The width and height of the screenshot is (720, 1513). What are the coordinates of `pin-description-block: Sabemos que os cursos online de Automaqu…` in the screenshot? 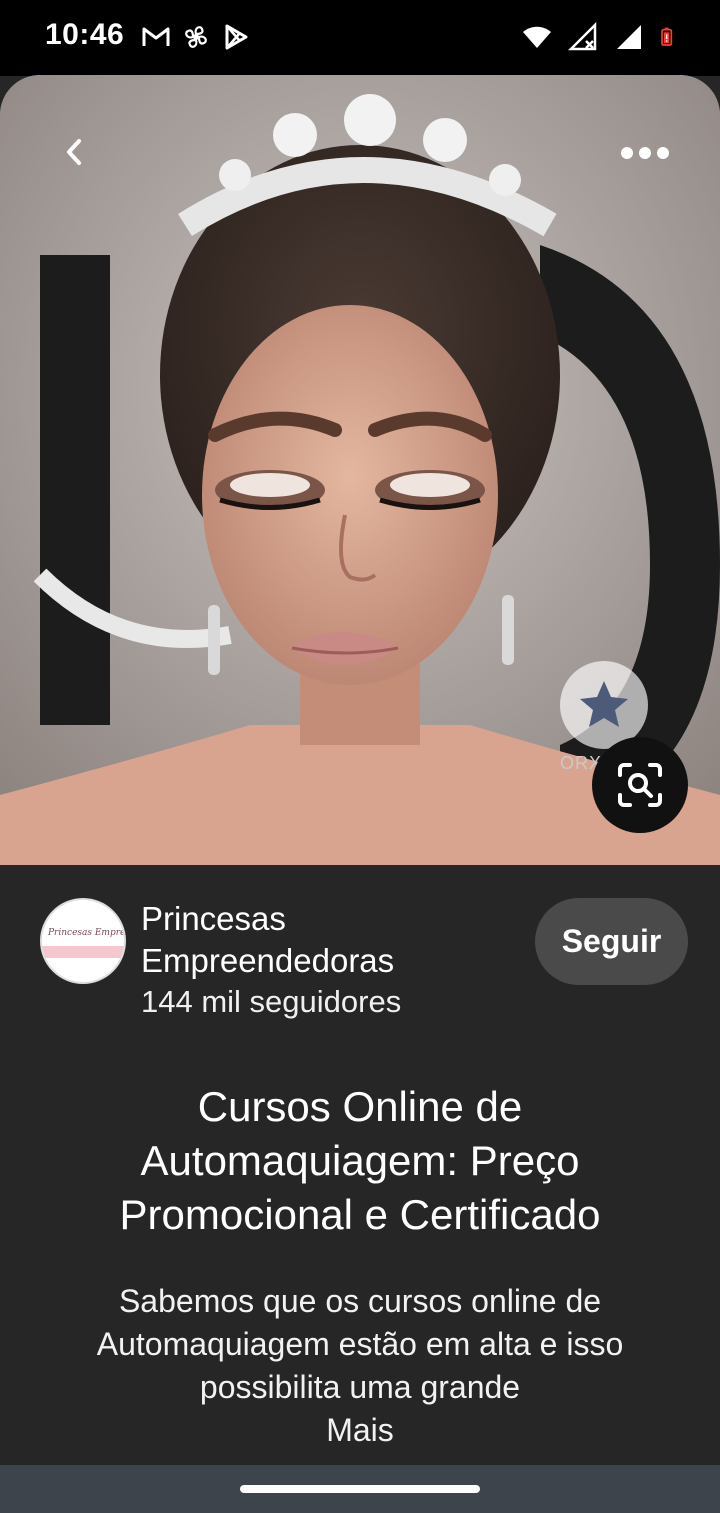 It's located at (360, 1366).